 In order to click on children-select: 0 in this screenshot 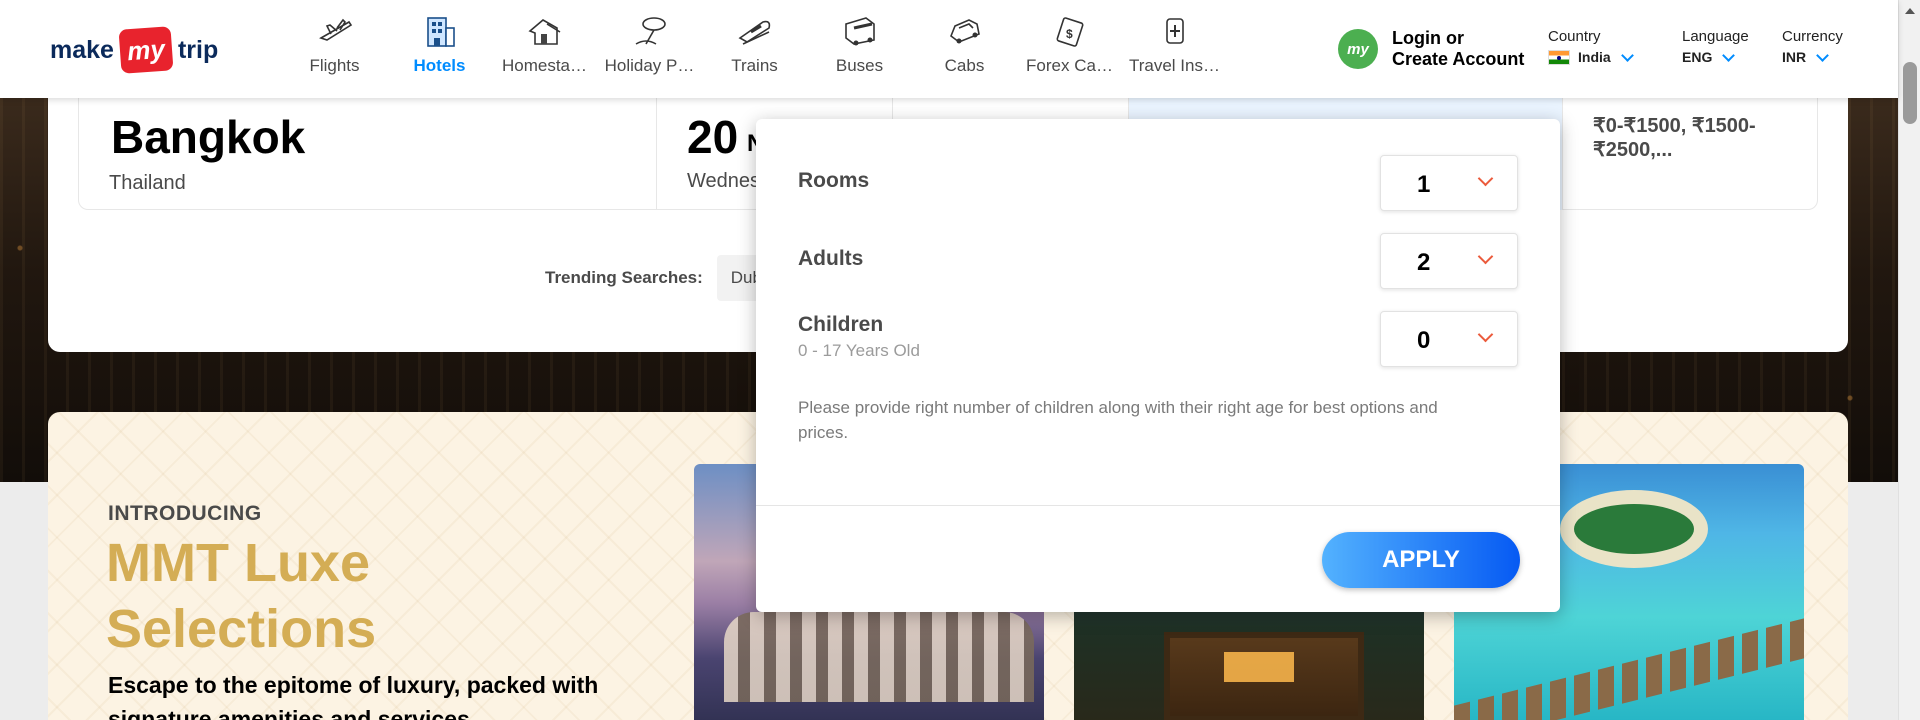, I will do `click(1449, 339)`.